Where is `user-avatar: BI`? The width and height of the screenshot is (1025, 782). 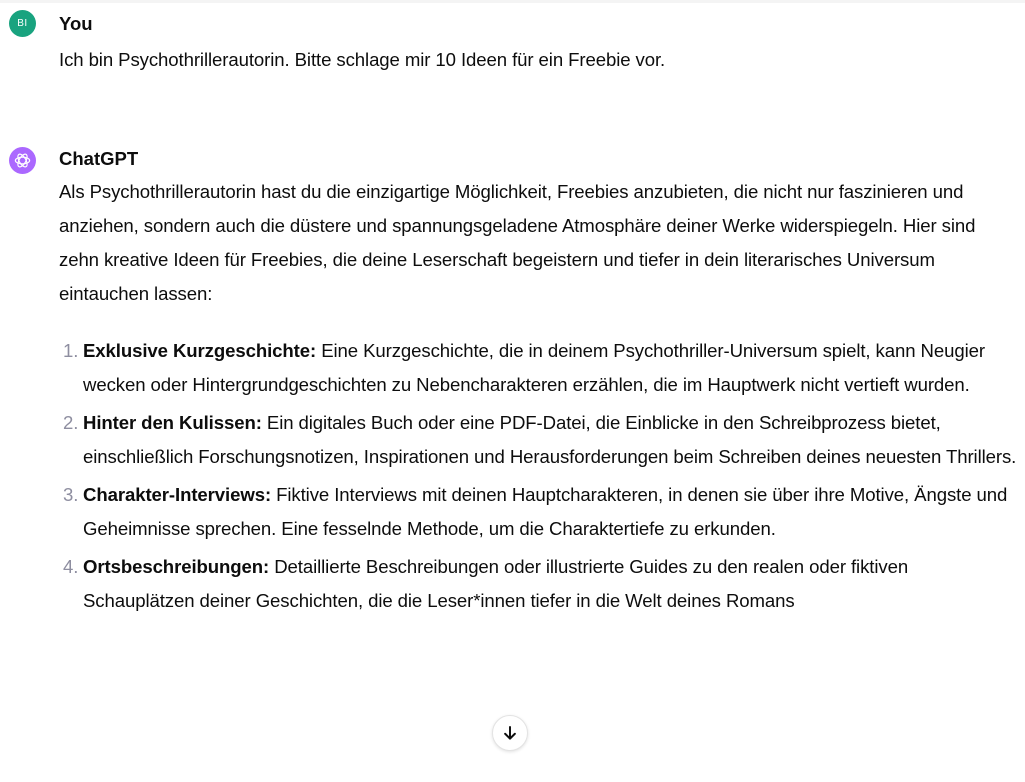 user-avatar: BI is located at coordinates (22, 23).